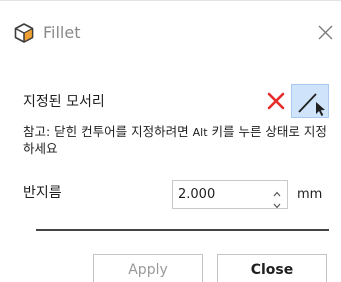  Describe the element at coordinates (310, 101) in the screenshot. I see `edge-pick-button` at that location.